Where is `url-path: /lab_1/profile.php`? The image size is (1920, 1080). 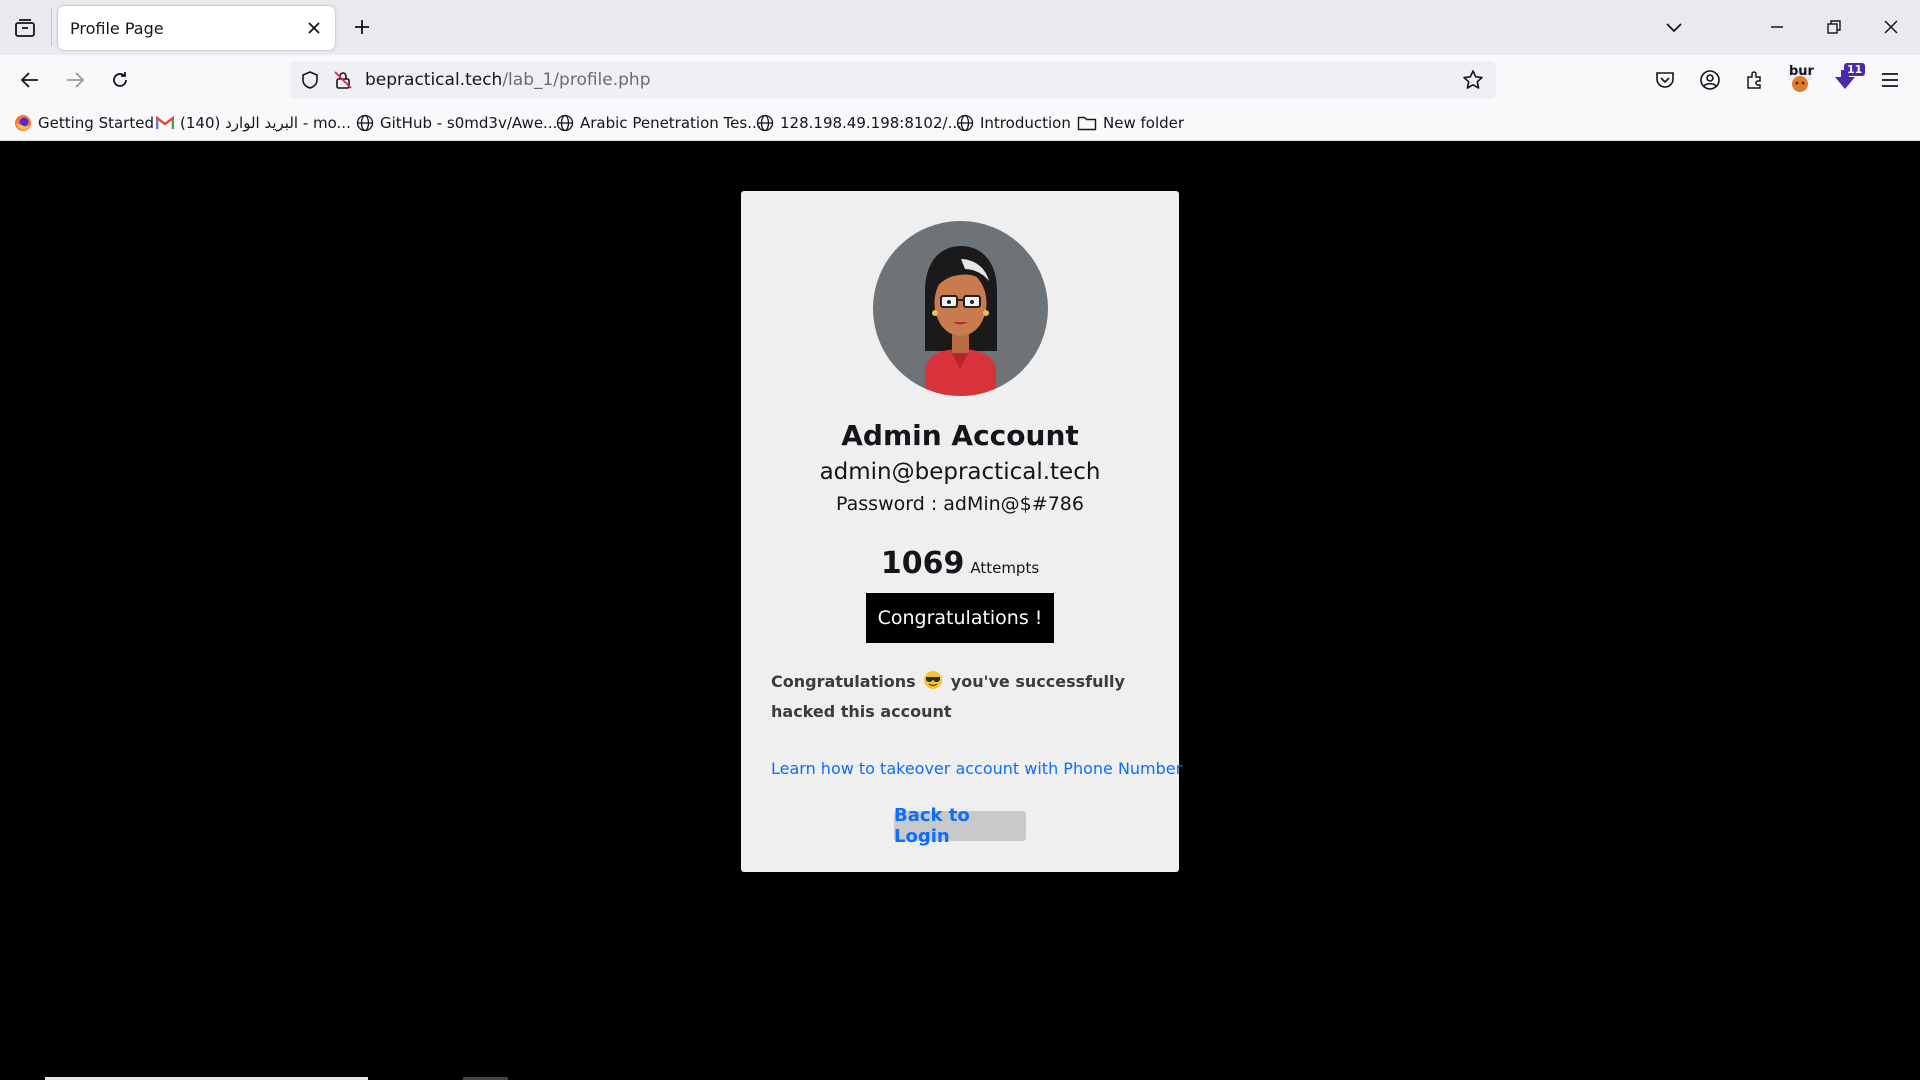
url-path: /lab_1/profile.php is located at coordinates (576, 80).